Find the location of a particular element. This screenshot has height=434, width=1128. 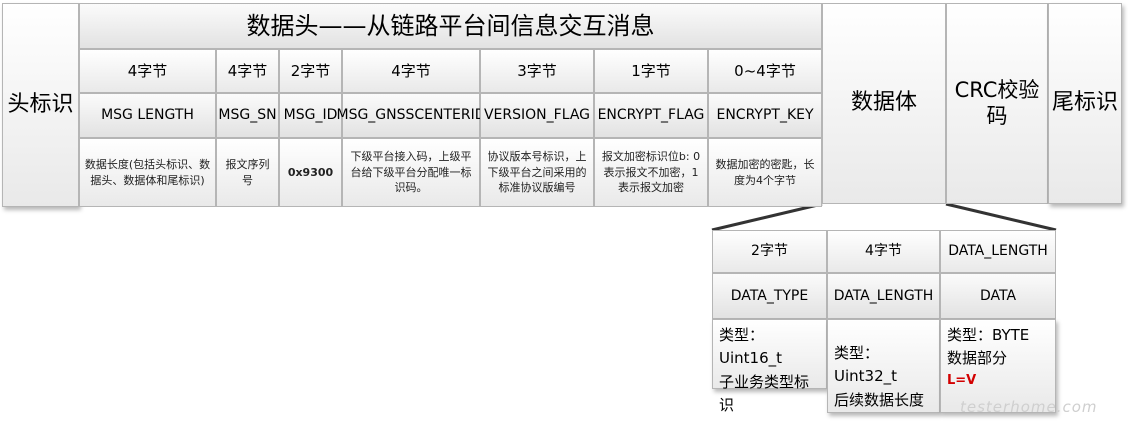

field-name: MSG_GNSSCENTERID is located at coordinates (411, 115).